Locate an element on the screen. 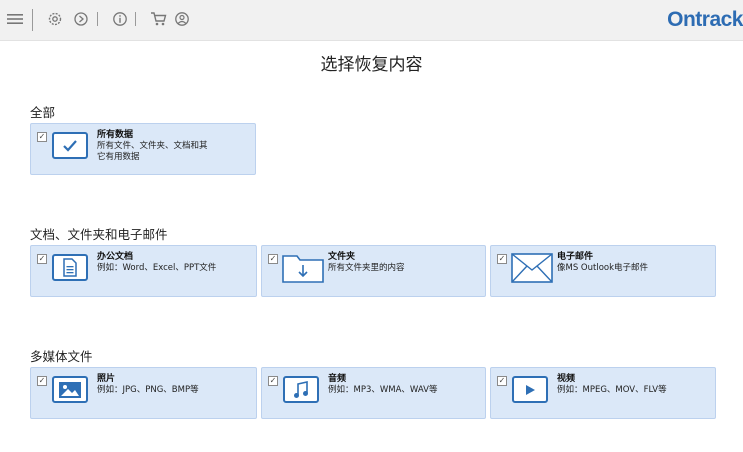 This screenshot has width=743, height=452. gear-icon is located at coordinates (55, 19).